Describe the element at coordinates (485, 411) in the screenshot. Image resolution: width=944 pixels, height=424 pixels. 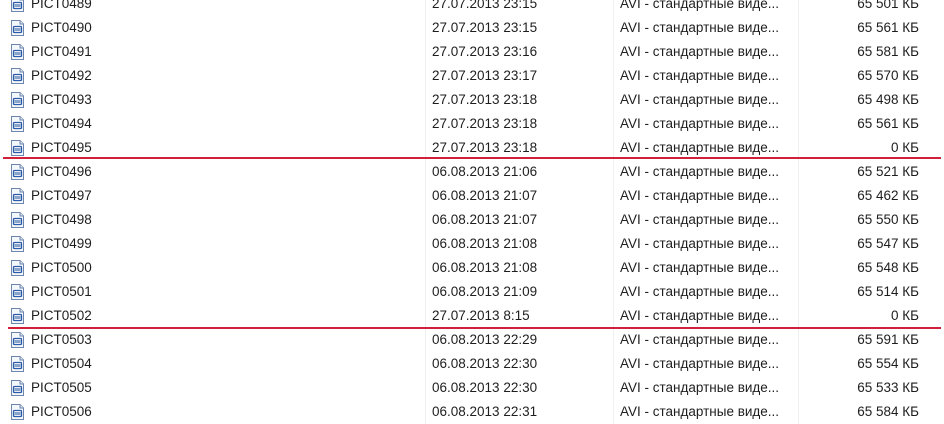
I see `file-date-modified: 06.08.2013 22:31` at that location.